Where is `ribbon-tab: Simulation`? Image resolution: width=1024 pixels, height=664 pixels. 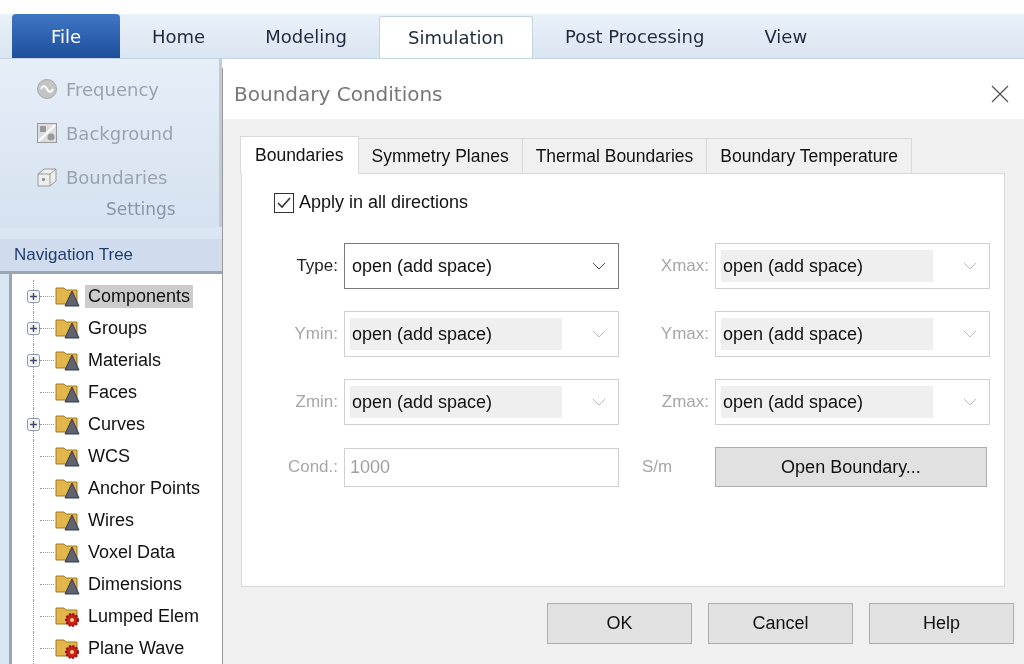
ribbon-tab: Simulation is located at coordinates (456, 37).